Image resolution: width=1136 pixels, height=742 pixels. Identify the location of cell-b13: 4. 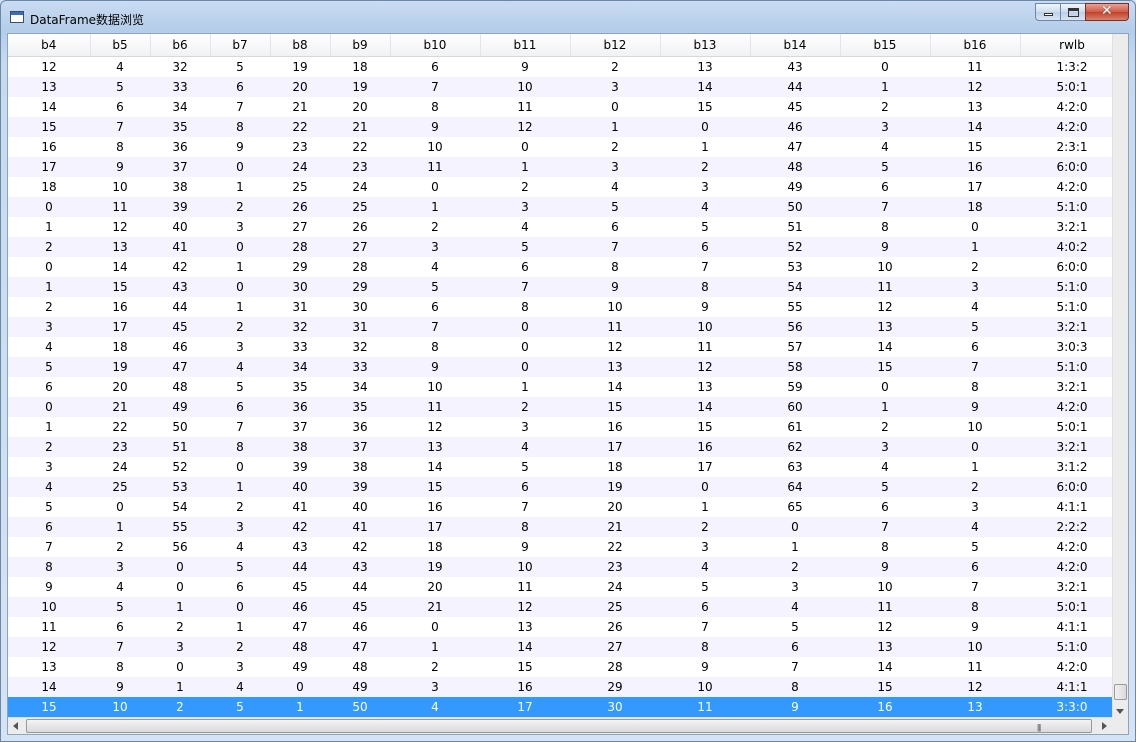
(705, 567).